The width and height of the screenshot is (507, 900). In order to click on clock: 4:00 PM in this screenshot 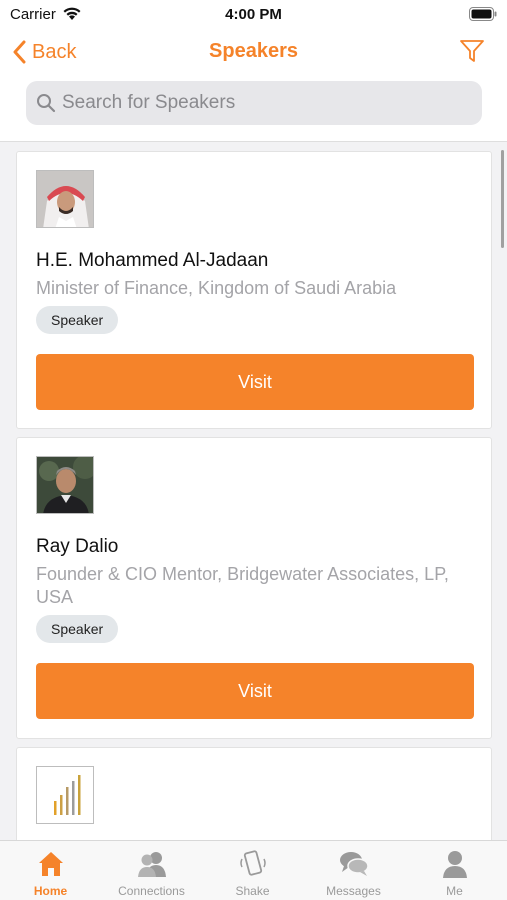, I will do `click(253, 14)`.